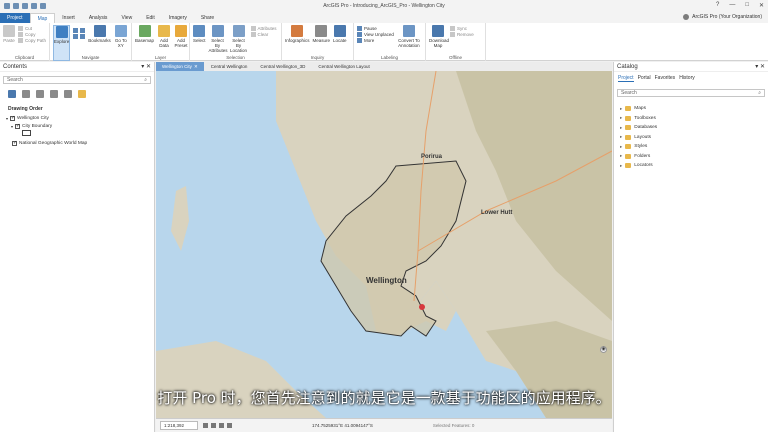 Image resolution: width=768 pixels, height=432 pixels. Describe the element at coordinates (9, 31) in the screenshot. I see `paste-icon` at that location.